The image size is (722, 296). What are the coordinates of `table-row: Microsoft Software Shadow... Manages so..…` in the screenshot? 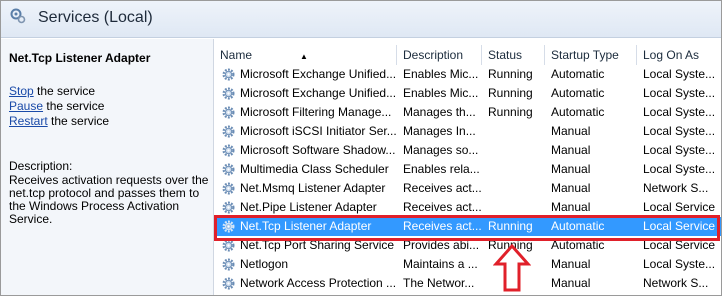 It's located at (467, 150).